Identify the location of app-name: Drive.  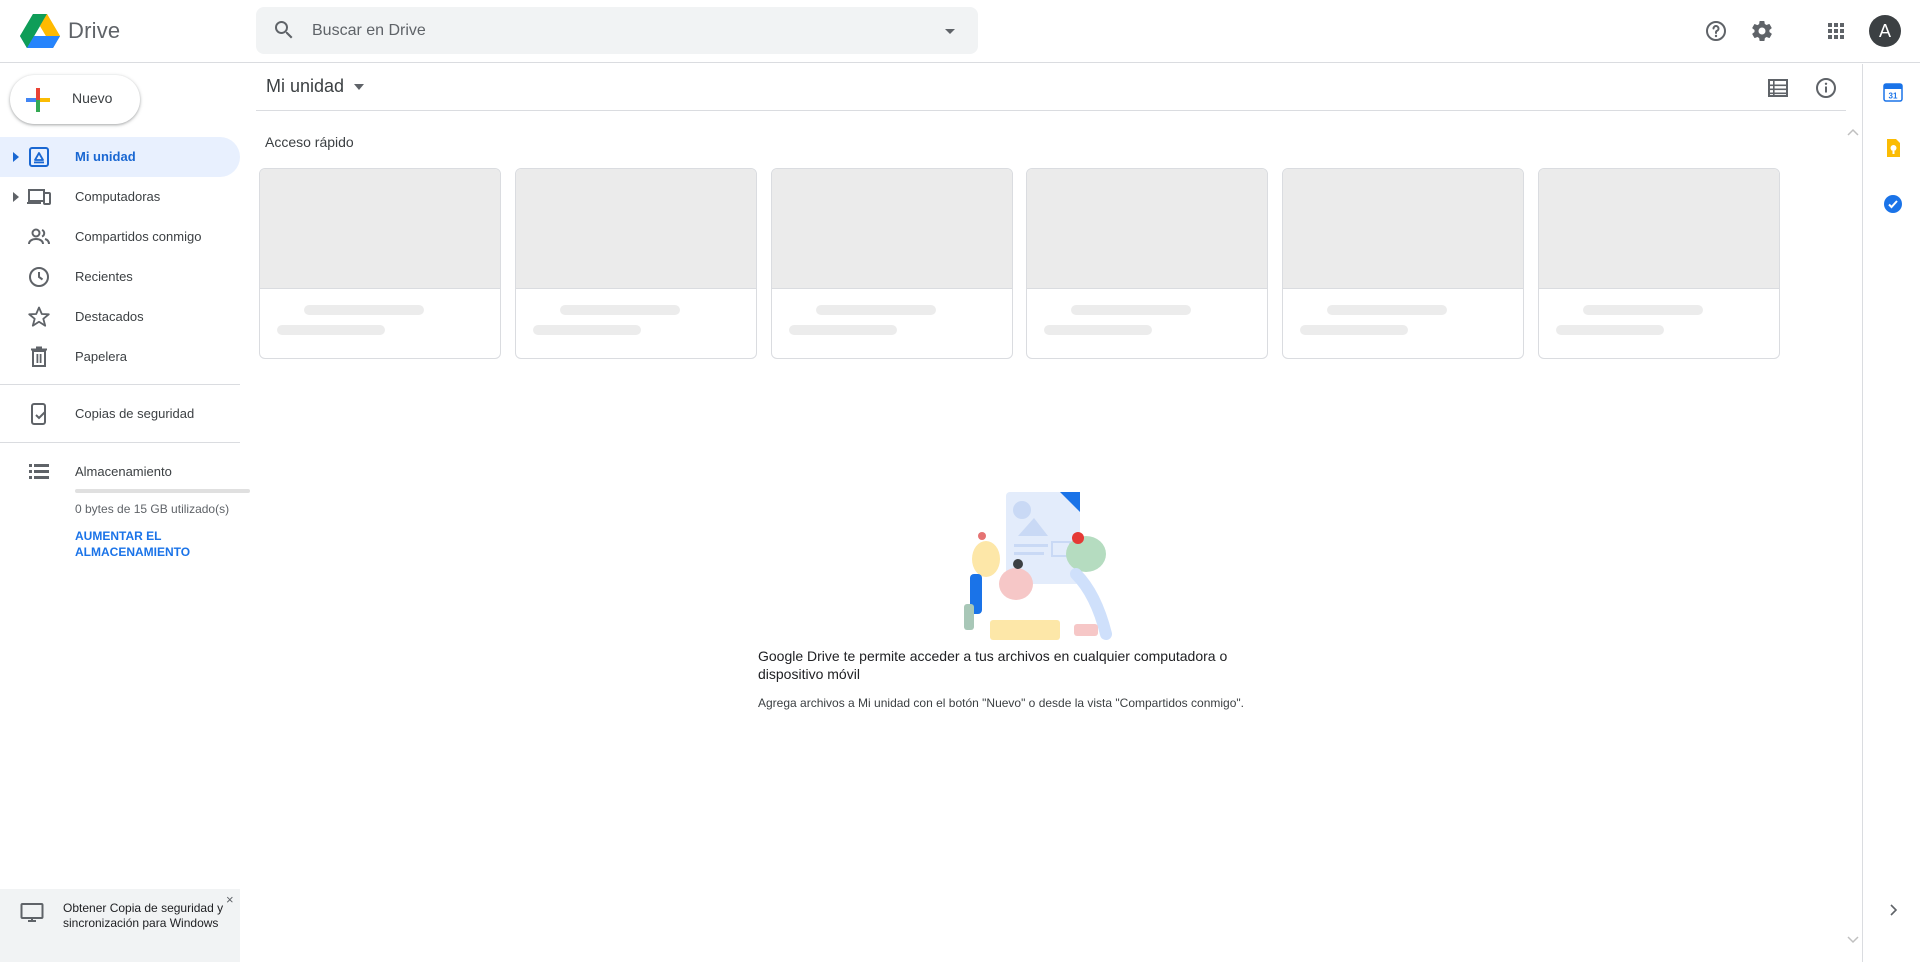
(94, 31).